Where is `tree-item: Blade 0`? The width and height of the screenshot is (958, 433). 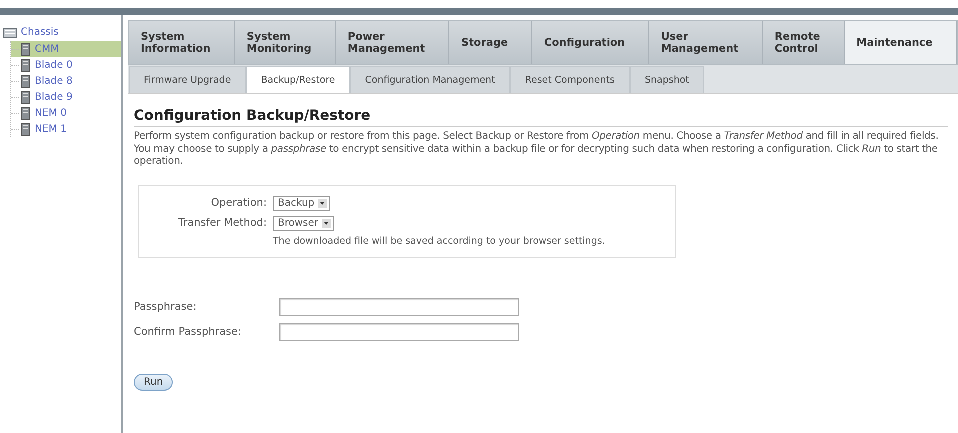 tree-item: Blade 0 is located at coordinates (54, 65).